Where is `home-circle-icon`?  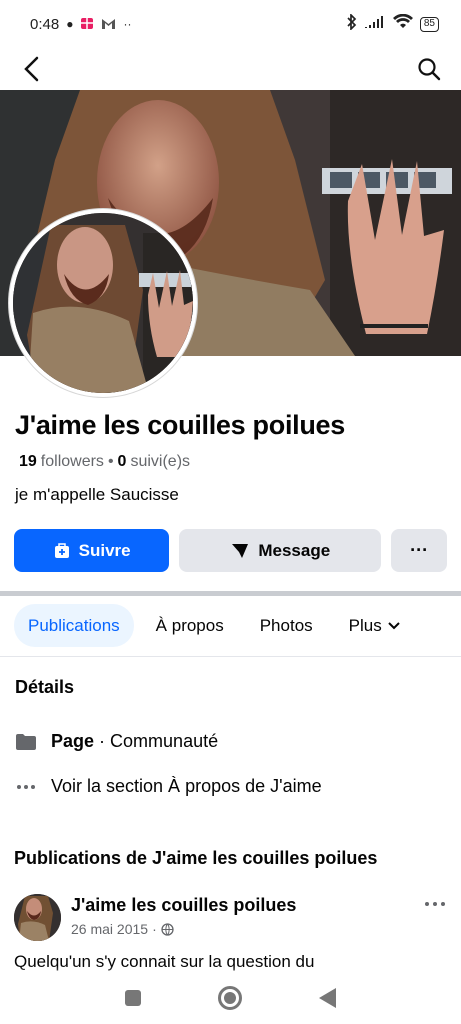
home-circle-icon is located at coordinates (230, 998).